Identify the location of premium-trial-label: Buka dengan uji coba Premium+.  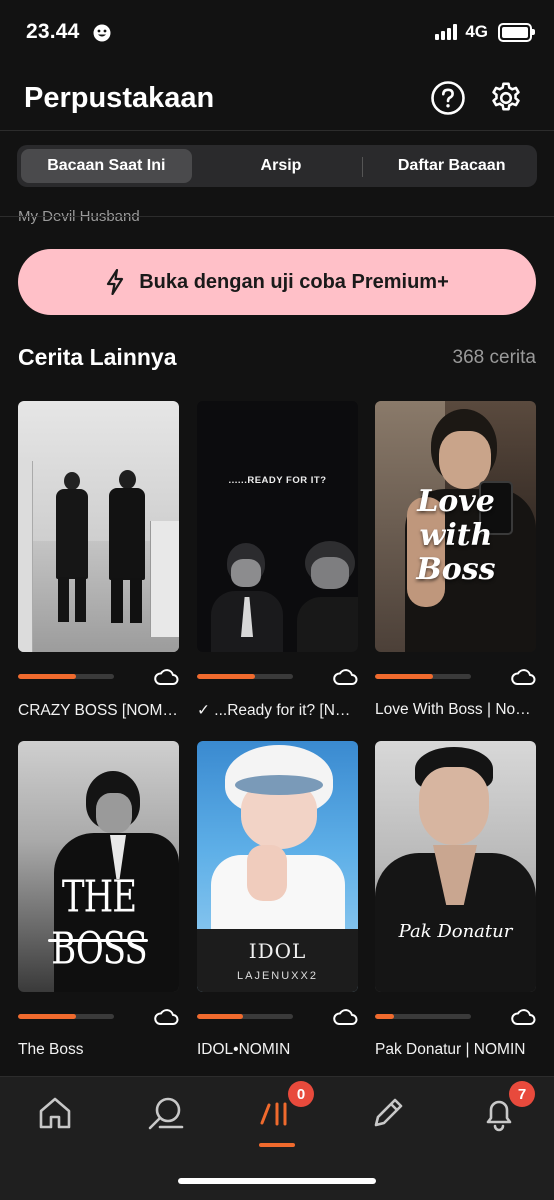
(294, 281).